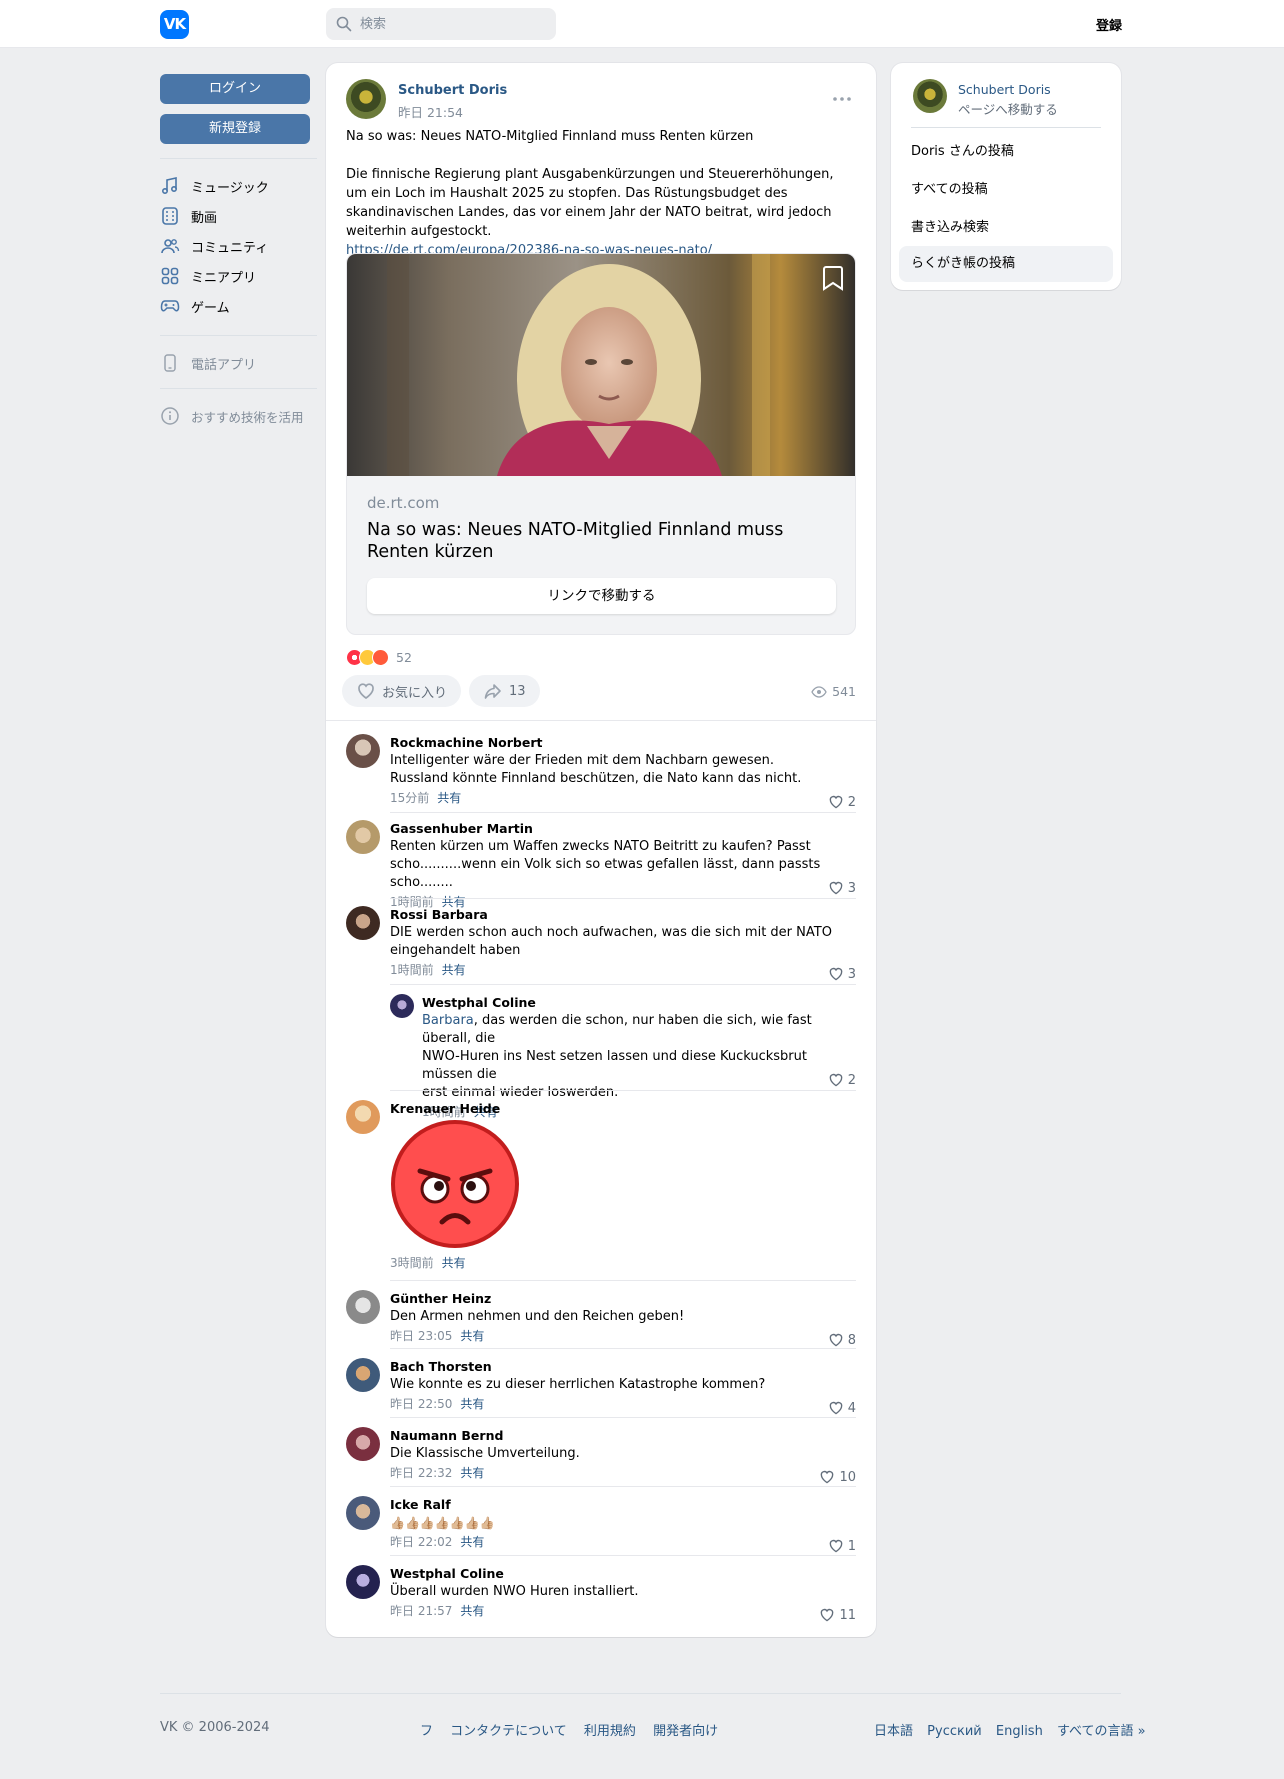  I want to click on author-avatar, so click(366, 99).